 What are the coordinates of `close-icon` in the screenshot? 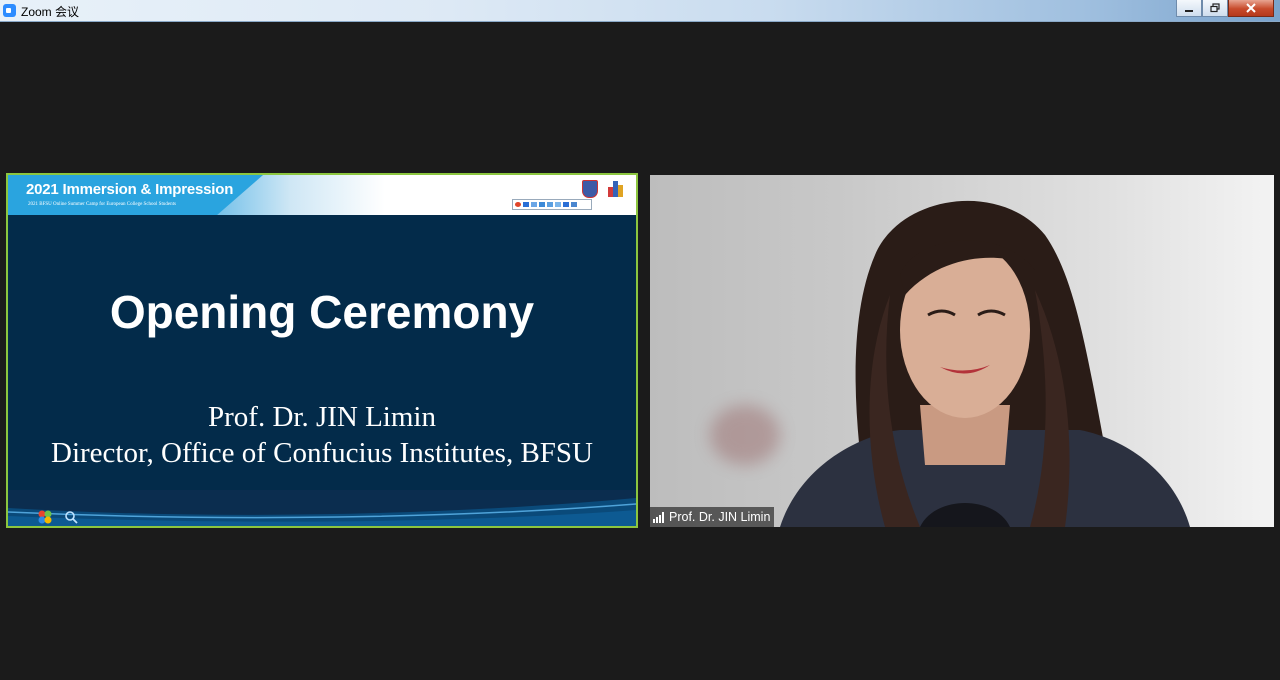 It's located at (1251, 8).